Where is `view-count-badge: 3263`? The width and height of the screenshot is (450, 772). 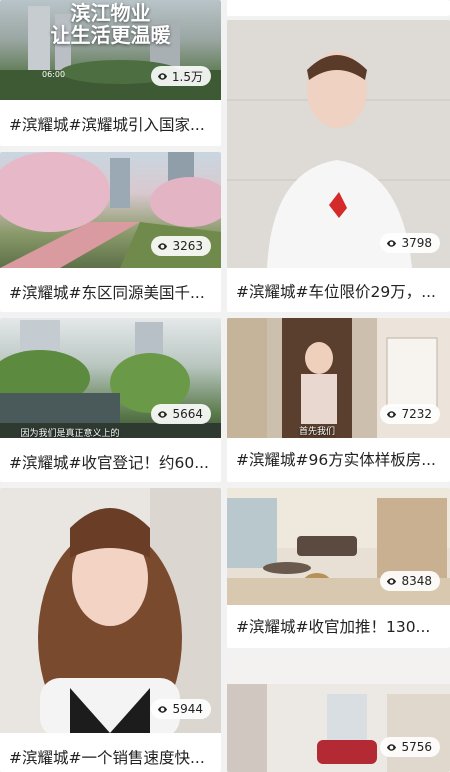 view-count-badge: 3263 is located at coordinates (181, 246).